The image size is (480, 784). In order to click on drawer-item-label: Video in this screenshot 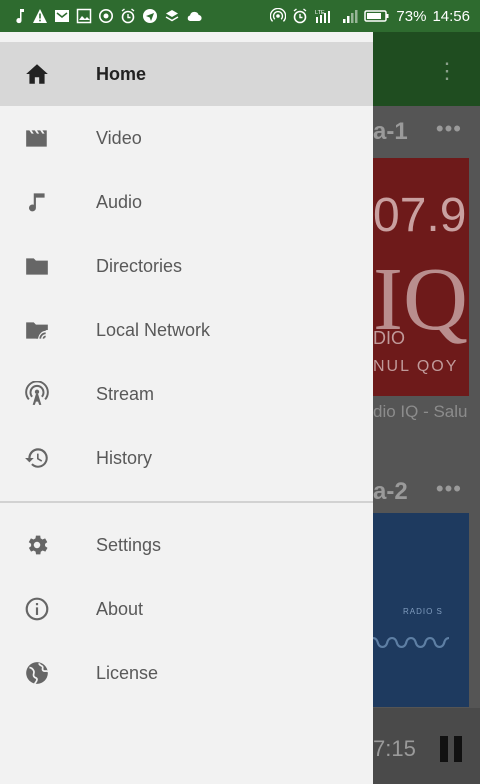, I will do `click(119, 137)`.